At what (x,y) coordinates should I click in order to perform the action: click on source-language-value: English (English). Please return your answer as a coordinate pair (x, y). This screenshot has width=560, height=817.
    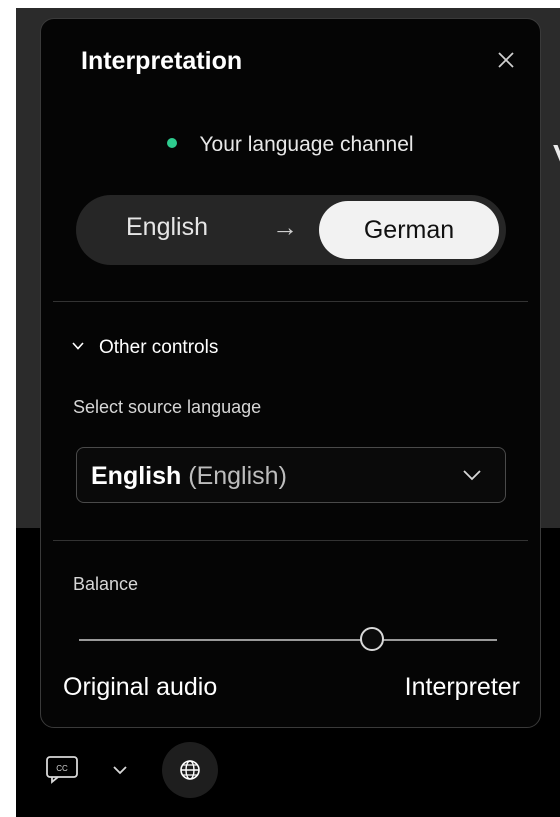
    Looking at the image, I should click on (189, 476).